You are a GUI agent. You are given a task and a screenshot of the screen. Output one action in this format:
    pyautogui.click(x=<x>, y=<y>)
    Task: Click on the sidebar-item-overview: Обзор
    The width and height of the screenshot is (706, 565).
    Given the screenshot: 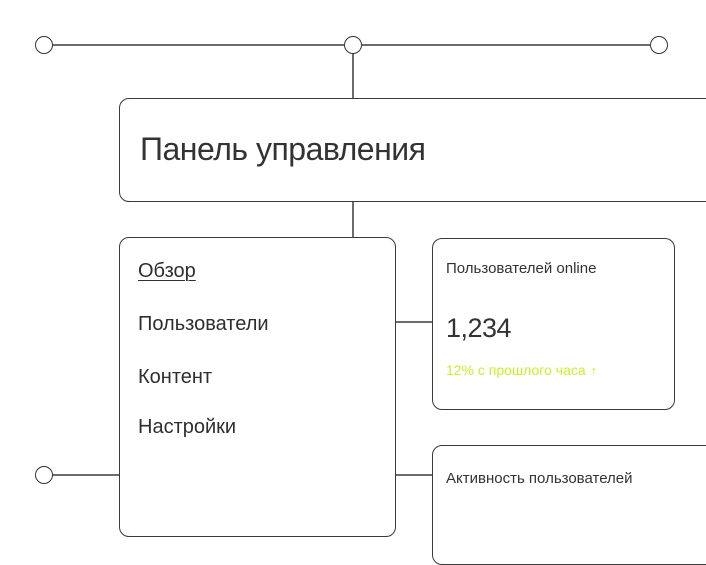 What is the action you would take?
    pyautogui.click(x=167, y=271)
    